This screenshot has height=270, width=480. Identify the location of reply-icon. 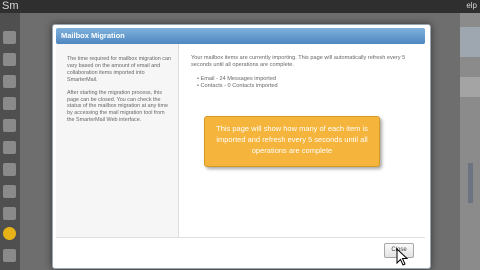
(9, 103).